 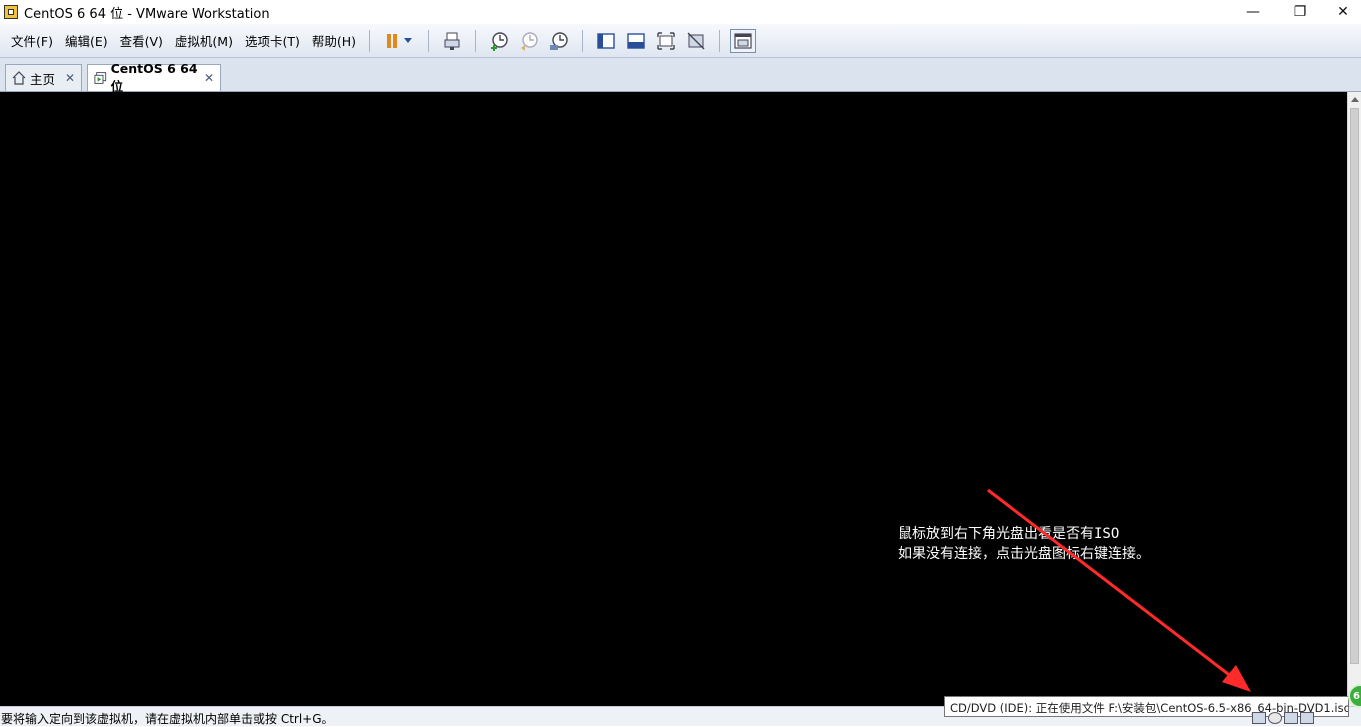 What do you see at coordinates (1259, 718) in the screenshot?
I see `hard-disk-icon` at bounding box center [1259, 718].